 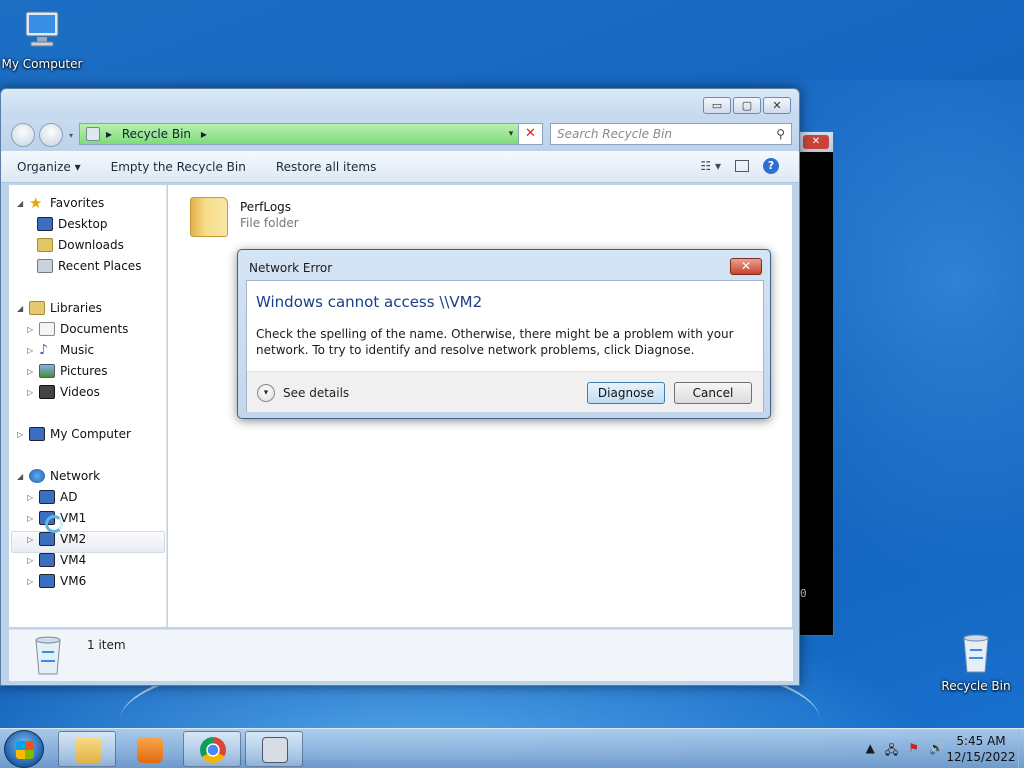 What do you see at coordinates (266, 393) in the screenshot?
I see `chevron-down-icon: ▾` at bounding box center [266, 393].